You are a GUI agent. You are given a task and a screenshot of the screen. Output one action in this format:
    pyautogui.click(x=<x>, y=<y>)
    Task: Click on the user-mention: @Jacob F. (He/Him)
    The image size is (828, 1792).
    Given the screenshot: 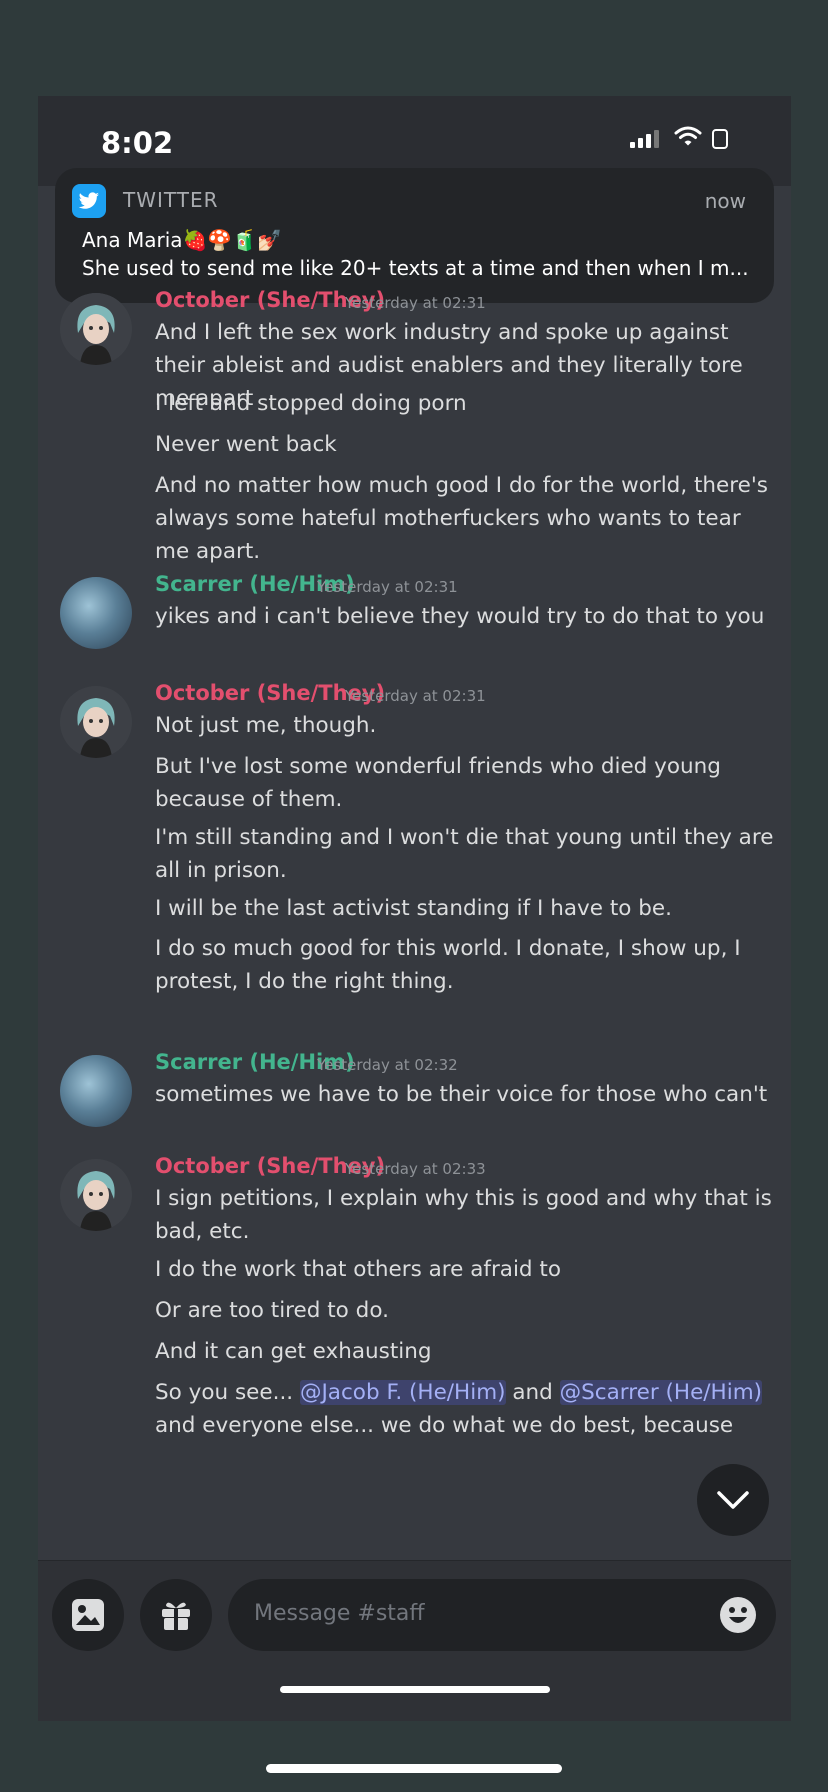 What is the action you would take?
    pyautogui.click(x=402, y=1392)
    